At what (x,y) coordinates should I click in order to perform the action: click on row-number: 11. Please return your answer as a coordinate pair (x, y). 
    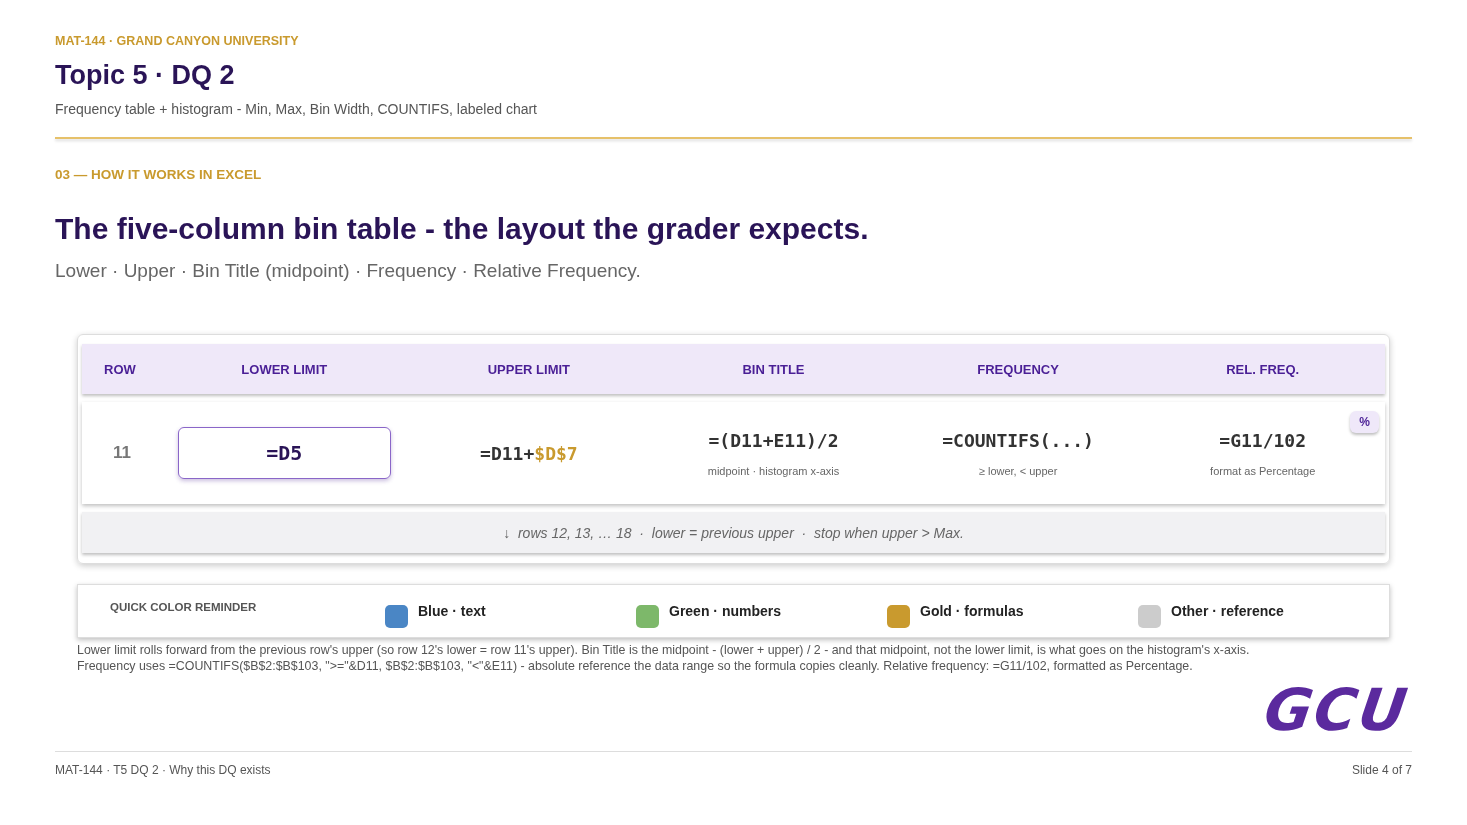
    Looking at the image, I should click on (122, 453).